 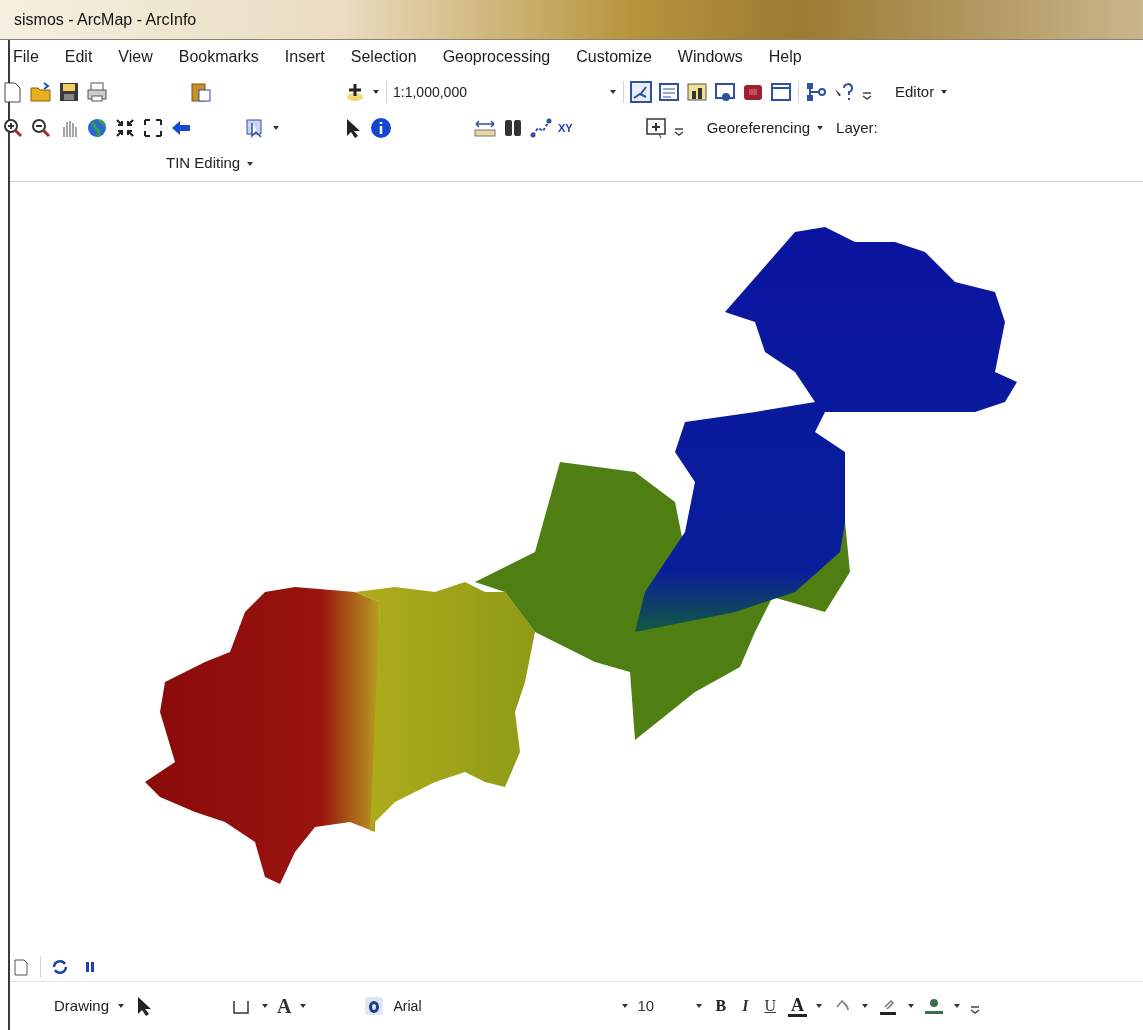 What do you see at coordinates (797, 1006) in the screenshot?
I see `font-color-button: A` at bounding box center [797, 1006].